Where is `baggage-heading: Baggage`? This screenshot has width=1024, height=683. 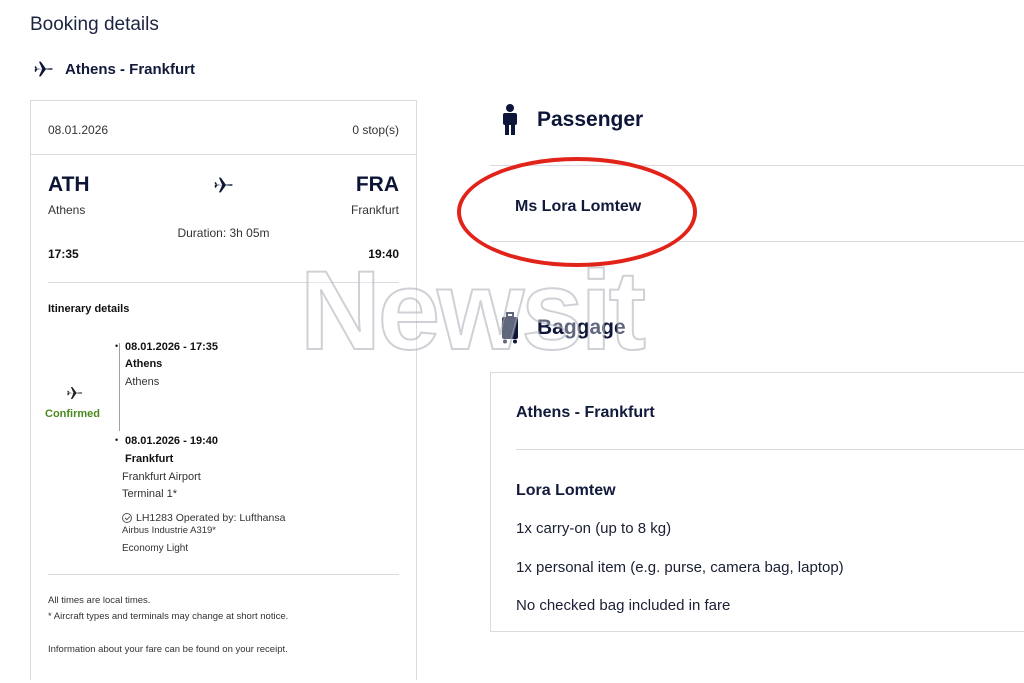 baggage-heading: Baggage is located at coordinates (563, 328).